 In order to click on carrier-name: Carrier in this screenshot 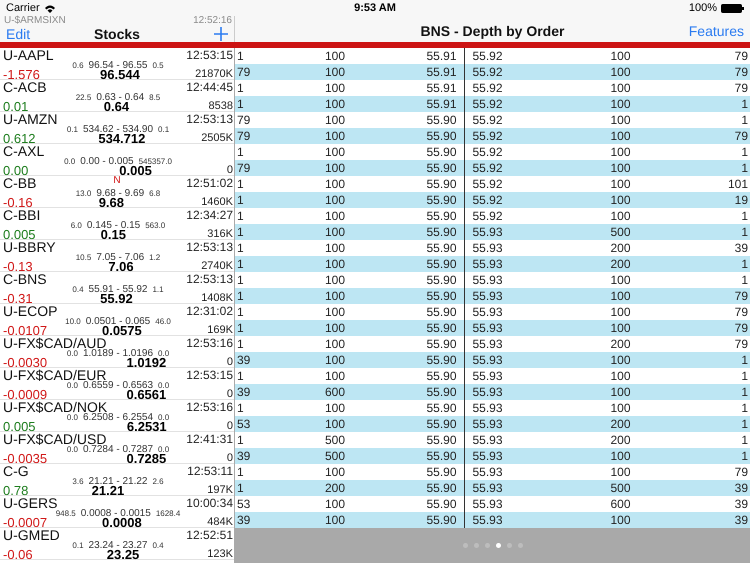, I will do `click(23, 8)`.